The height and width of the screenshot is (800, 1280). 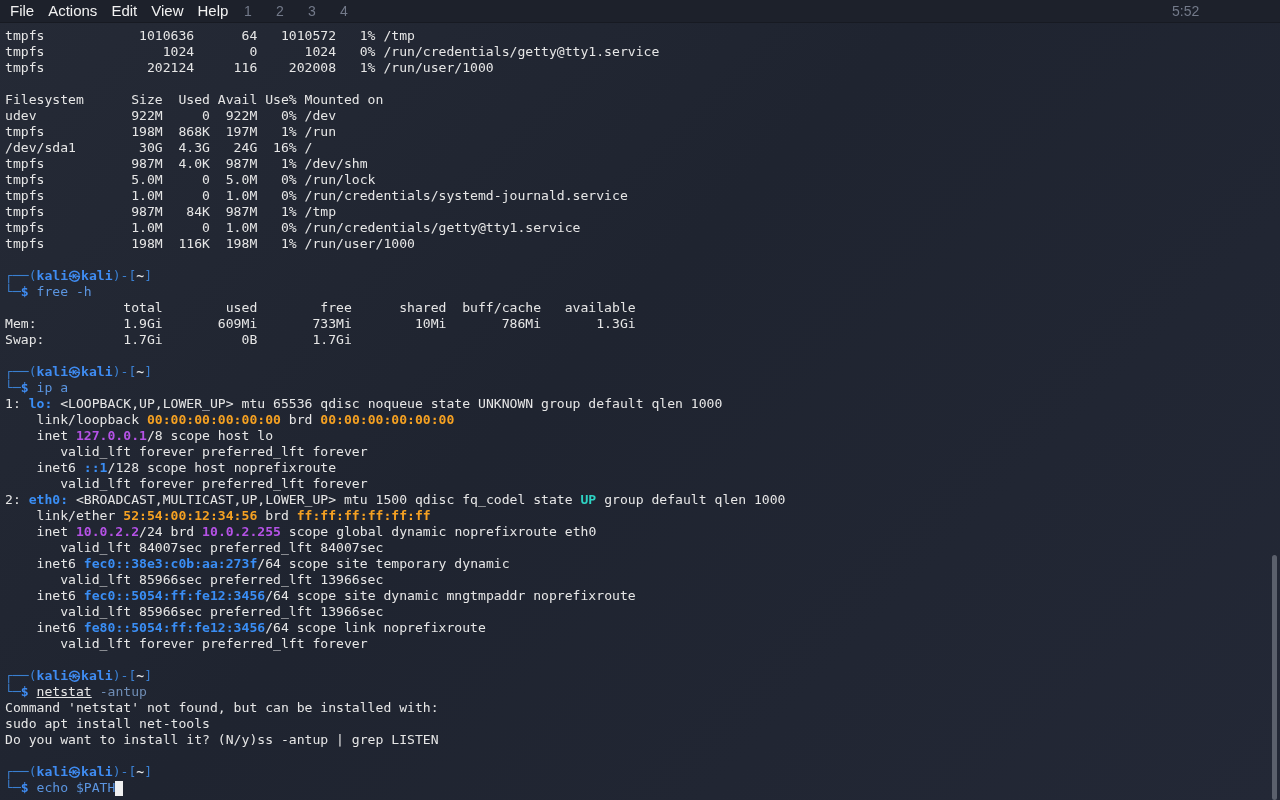 I want to click on terminal-line: Filesystem Size Used Avail Use% Mounted on, so click(x=195, y=100).